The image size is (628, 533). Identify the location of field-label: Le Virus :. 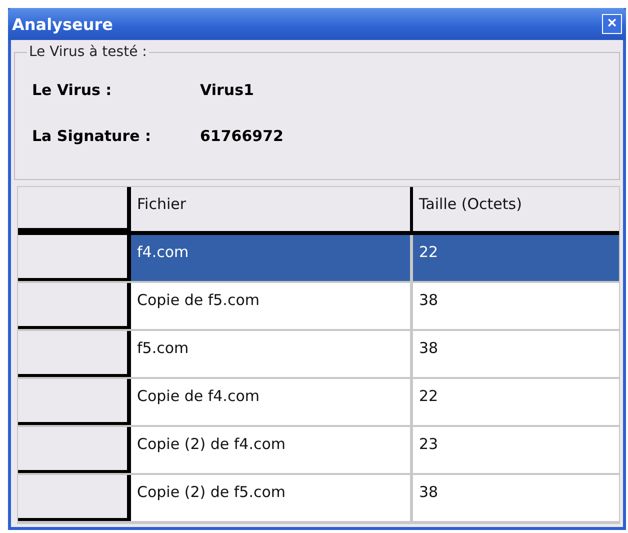
(72, 90).